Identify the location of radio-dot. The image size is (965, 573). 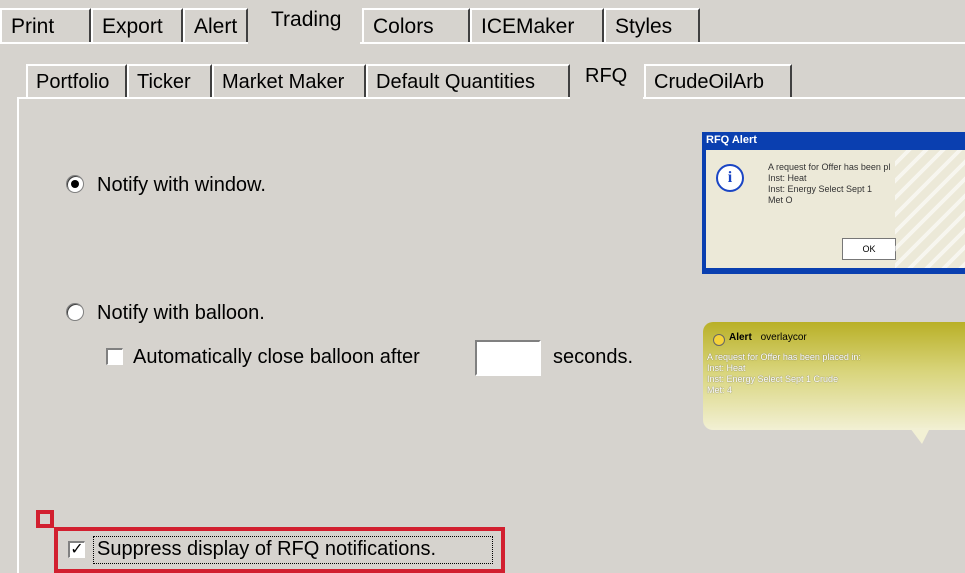
(75, 184).